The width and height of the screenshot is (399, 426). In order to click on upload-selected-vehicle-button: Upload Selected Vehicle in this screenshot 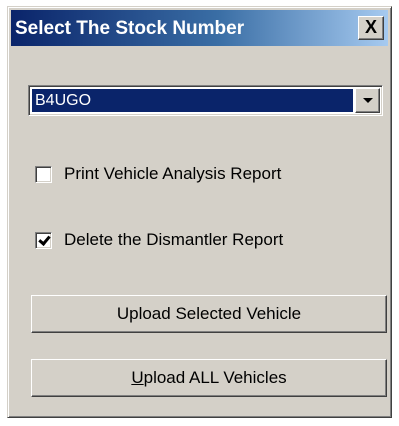, I will do `click(209, 314)`.